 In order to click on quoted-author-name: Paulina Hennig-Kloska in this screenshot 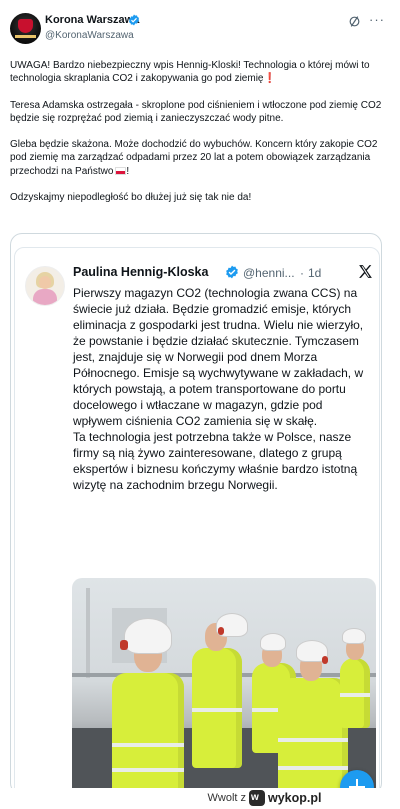, I will do `click(140, 272)`.